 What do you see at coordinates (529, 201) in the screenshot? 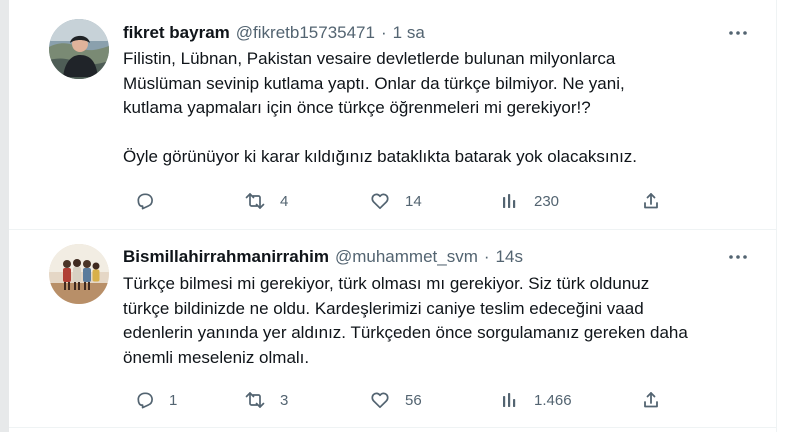
I see `views-button: 230` at bounding box center [529, 201].